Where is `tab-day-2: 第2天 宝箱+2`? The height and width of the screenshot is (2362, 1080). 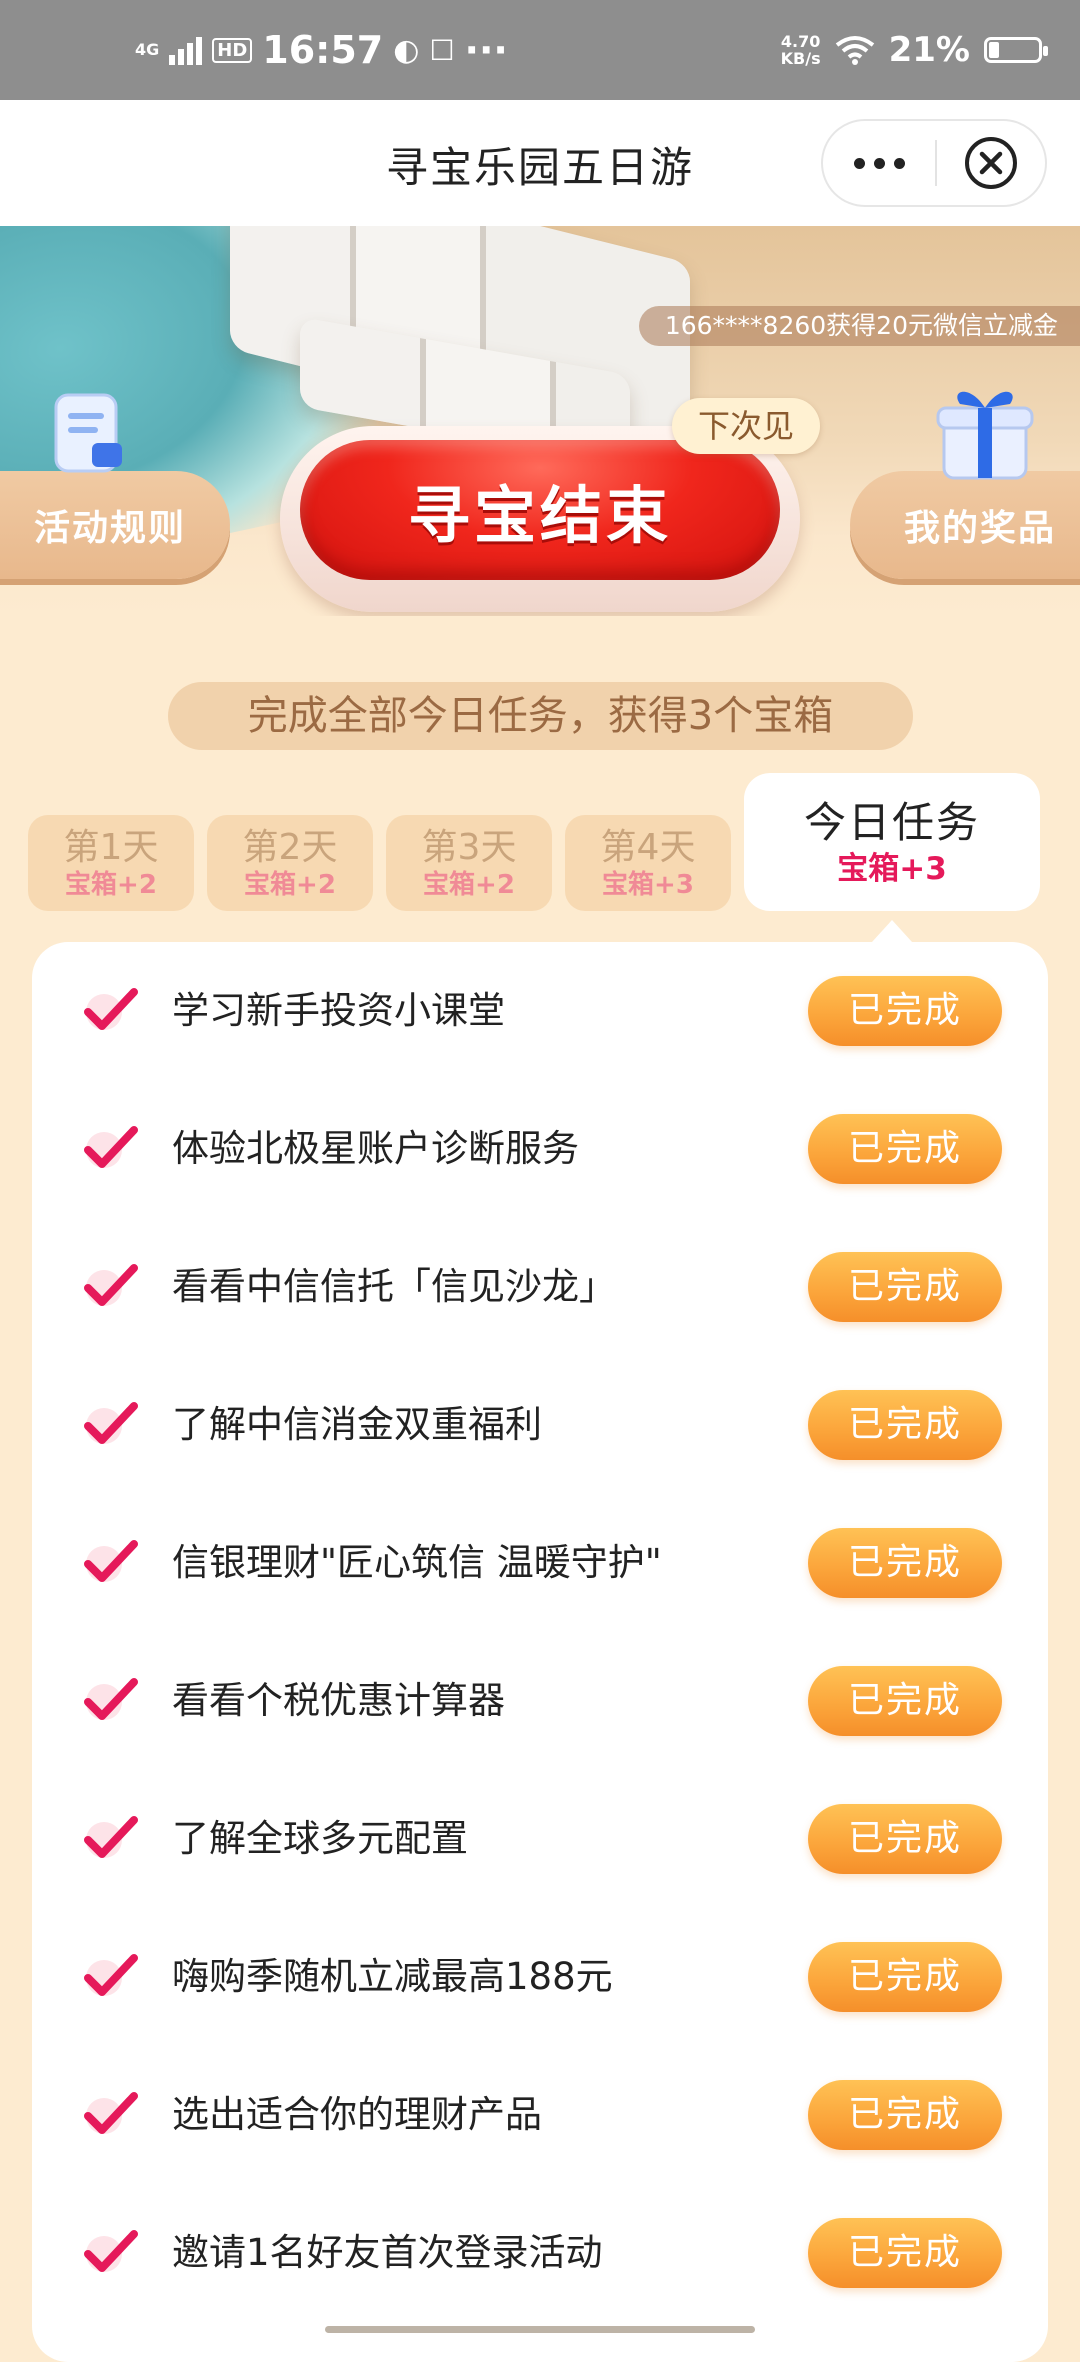
tab-day-2: 第2天 宝箱+2 is located at coordinates (290, 863).